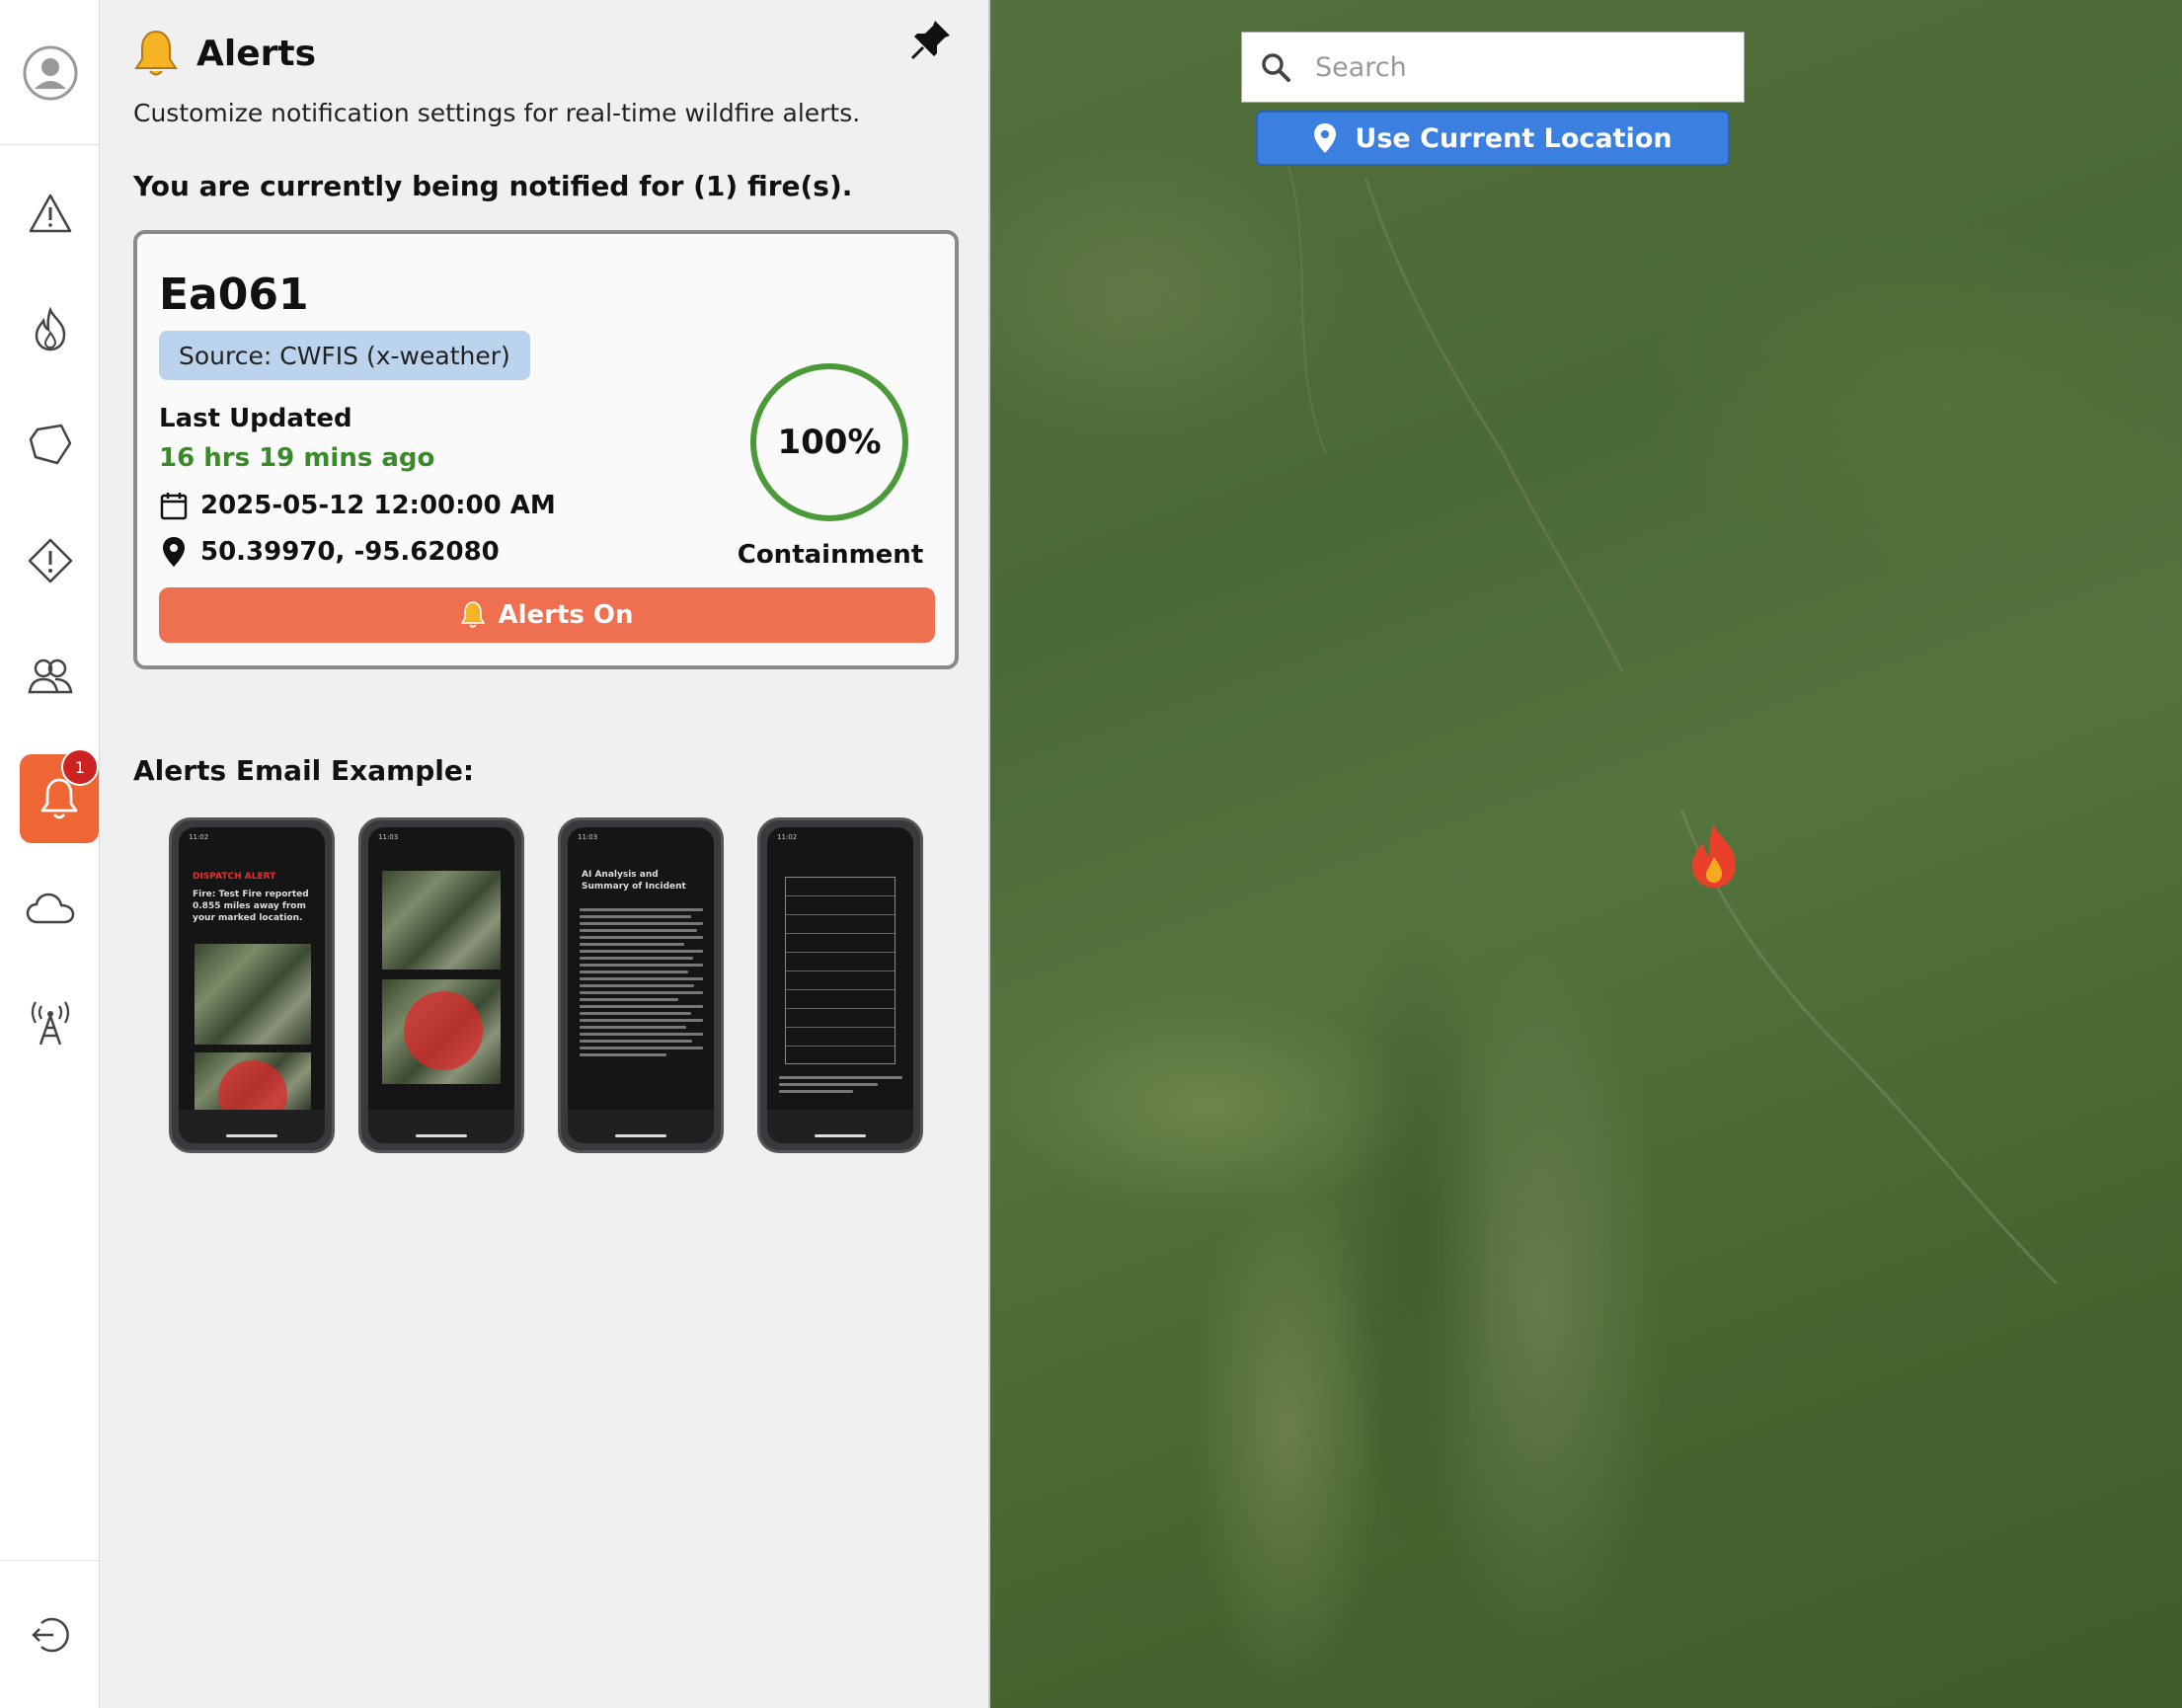 The width and height of the screenshot is (2182, 1708). What do you see at coordinates (174, 506) in the screenshot?
I see `calendar-icon` at bounding box center [174, 506].